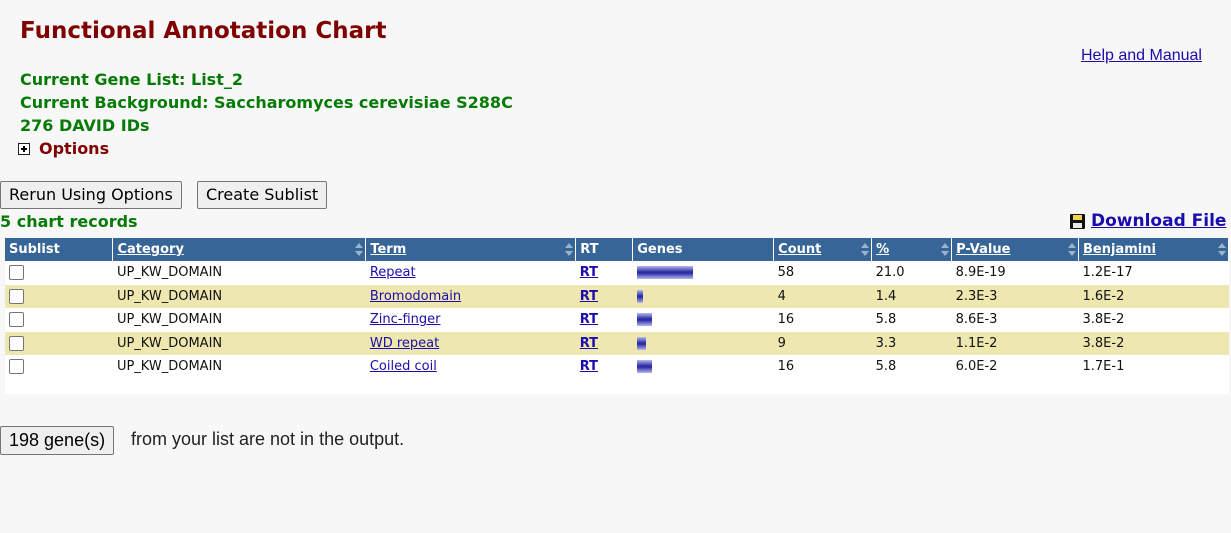 This screenshot has width=1231, height=533. What do you see at coordinates (57, 440) in the screenshot?
I see `genes-not-in-output-button: 198 gene(s)` at bounding box center [57, 440].